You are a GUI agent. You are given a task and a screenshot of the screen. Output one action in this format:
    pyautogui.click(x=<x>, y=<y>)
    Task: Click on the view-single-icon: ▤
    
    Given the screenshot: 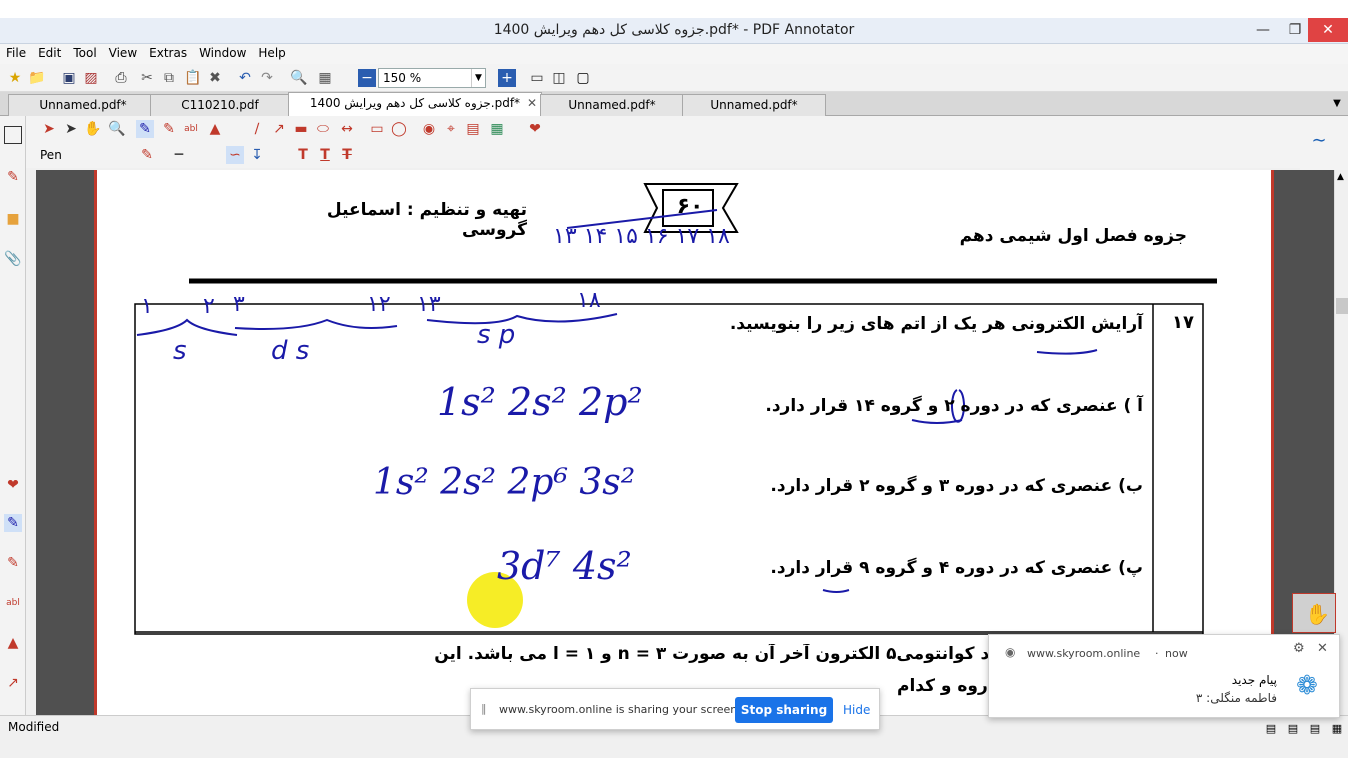 What is the action you would take?
    pyautogui.click(x=1271, y=729)
    